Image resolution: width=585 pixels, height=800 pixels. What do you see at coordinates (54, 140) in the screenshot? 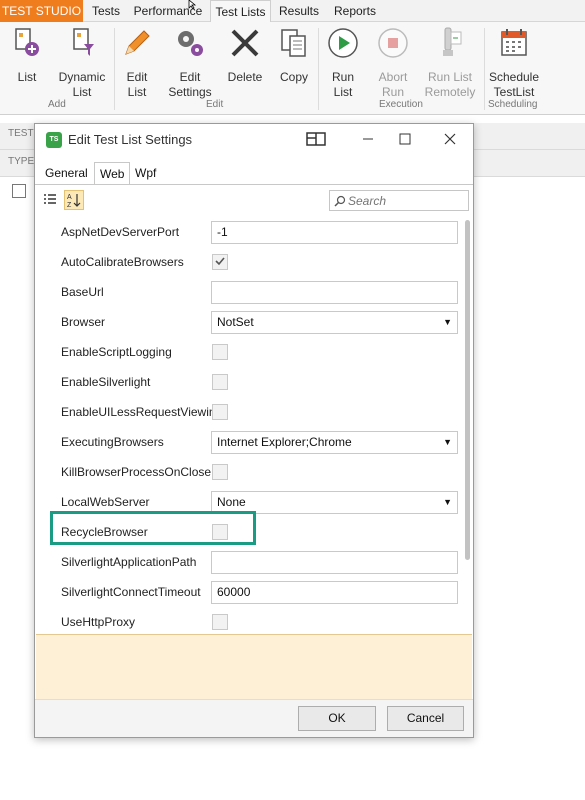
I see `test-studio-logo-icon: TS` at bounding box center [54, 140].